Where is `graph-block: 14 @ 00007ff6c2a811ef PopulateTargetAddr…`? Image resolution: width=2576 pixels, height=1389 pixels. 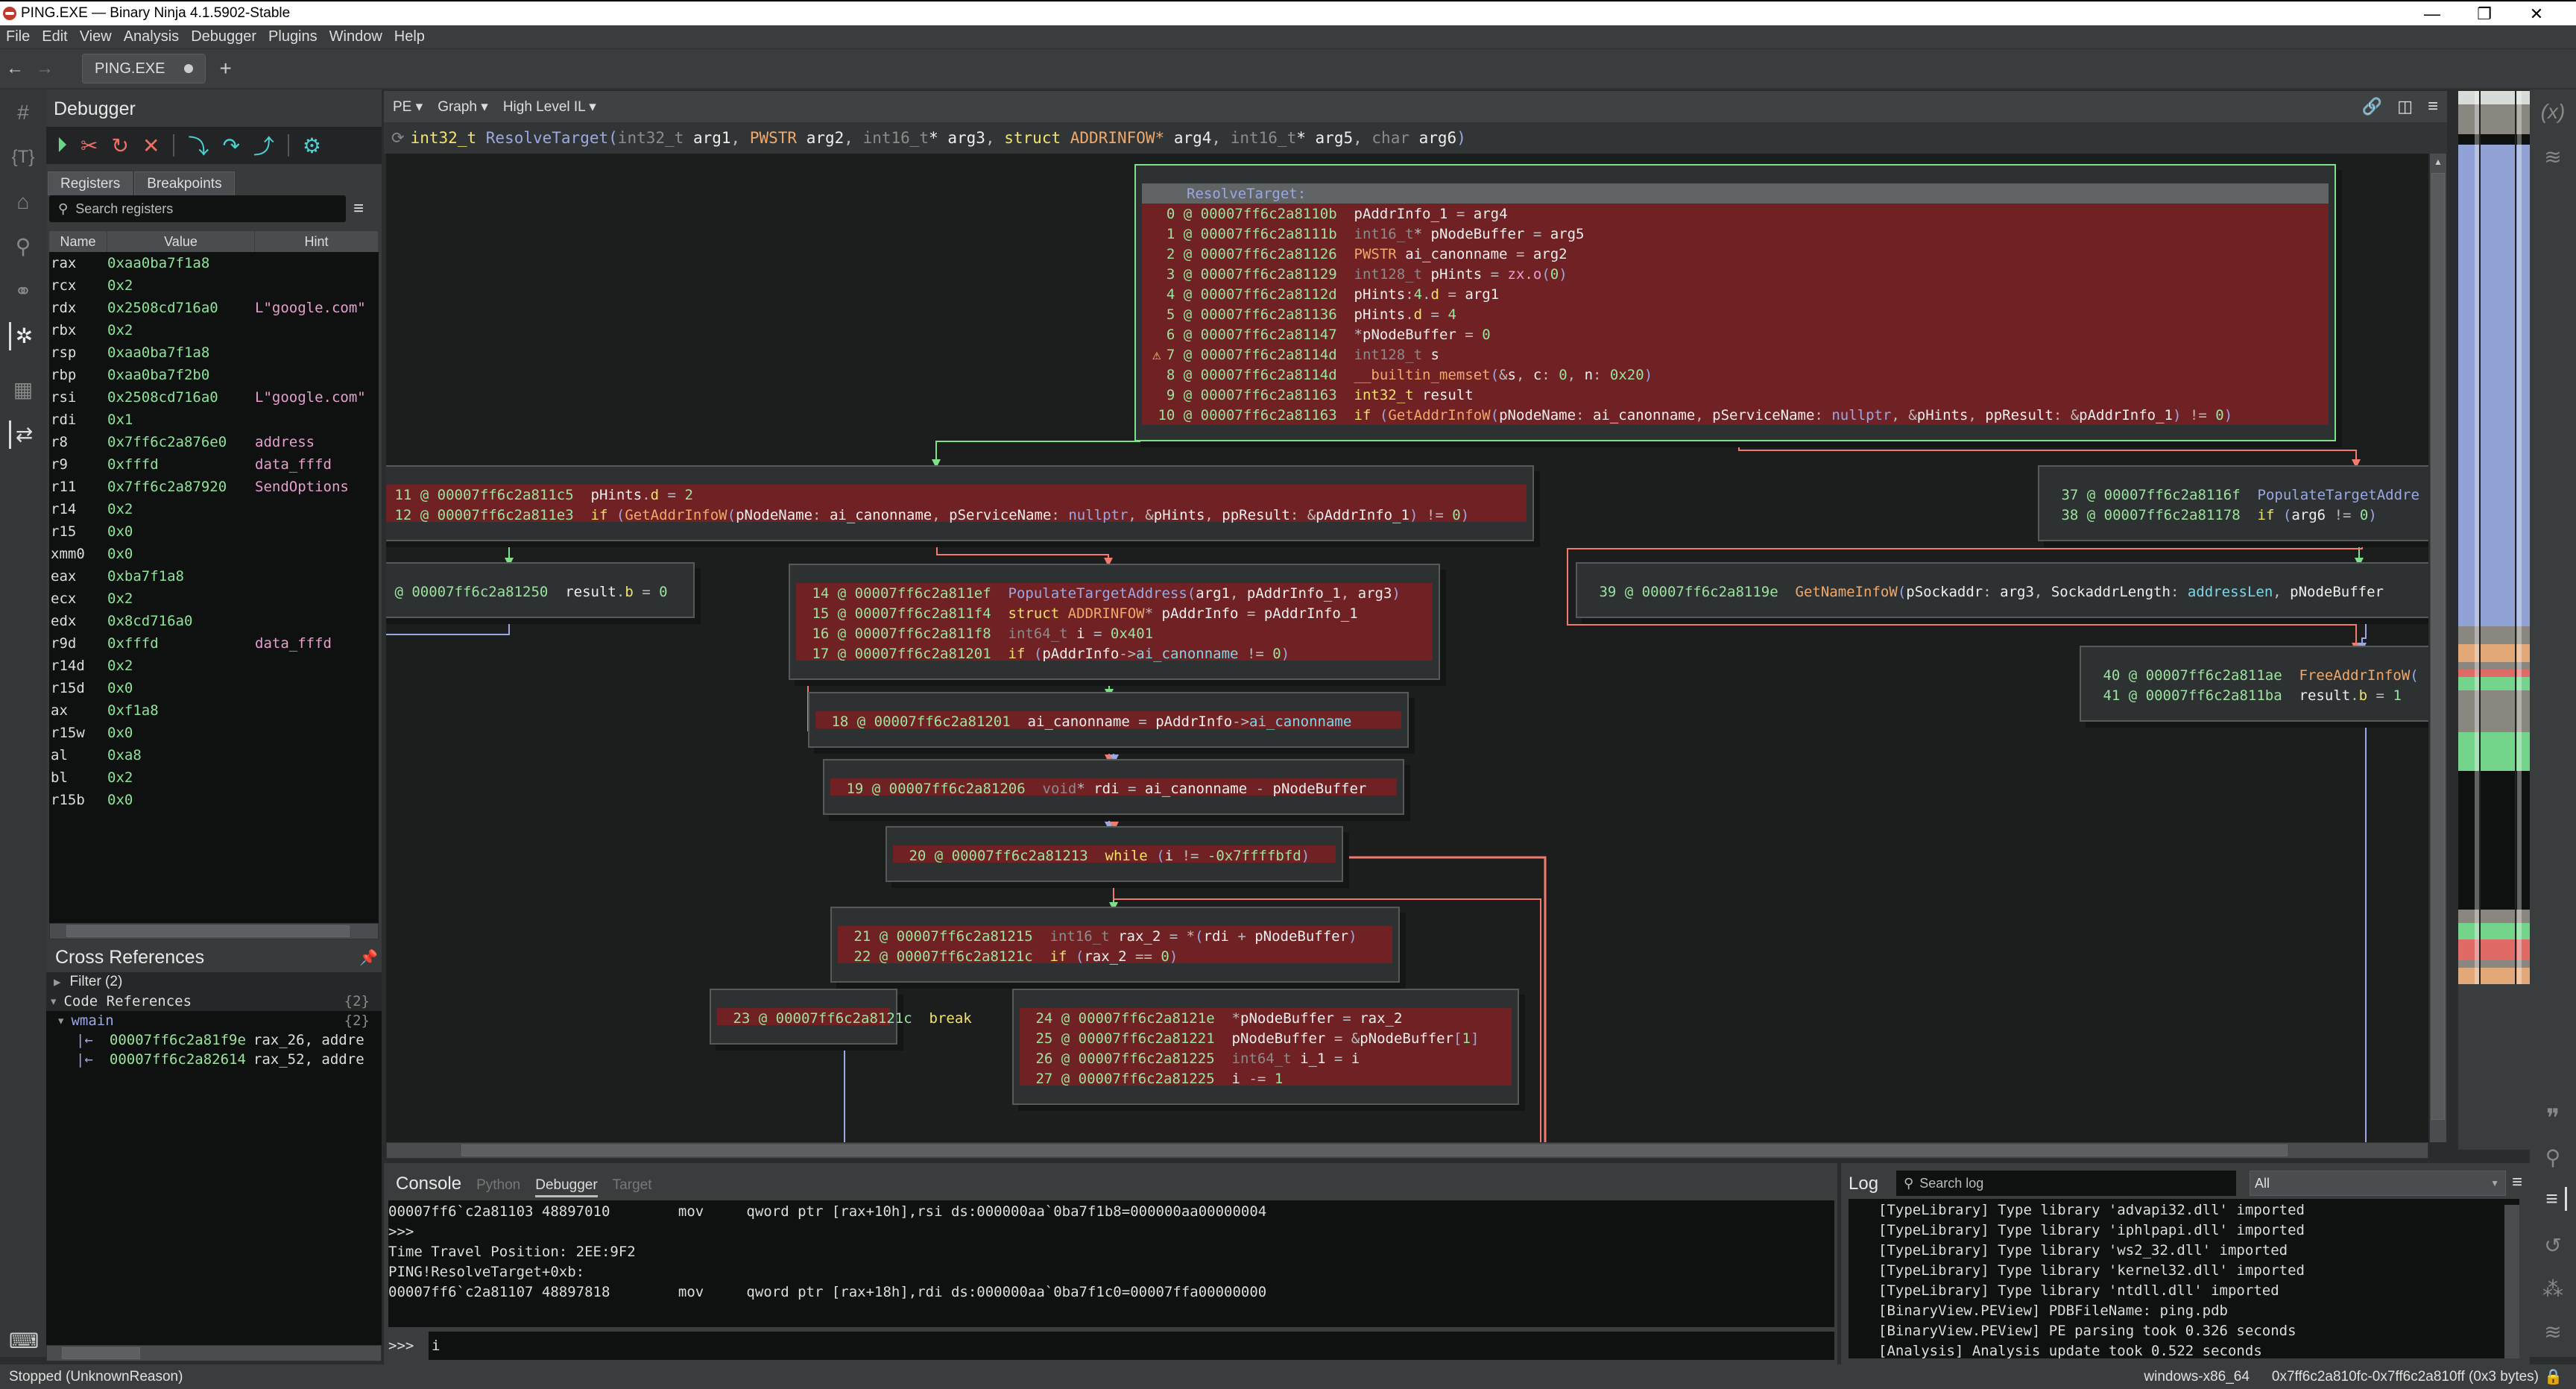
graph-block: 14 @ 00007ff6c2a811ef PopulateTargetAddr… is located at coordinates (1114, 622).